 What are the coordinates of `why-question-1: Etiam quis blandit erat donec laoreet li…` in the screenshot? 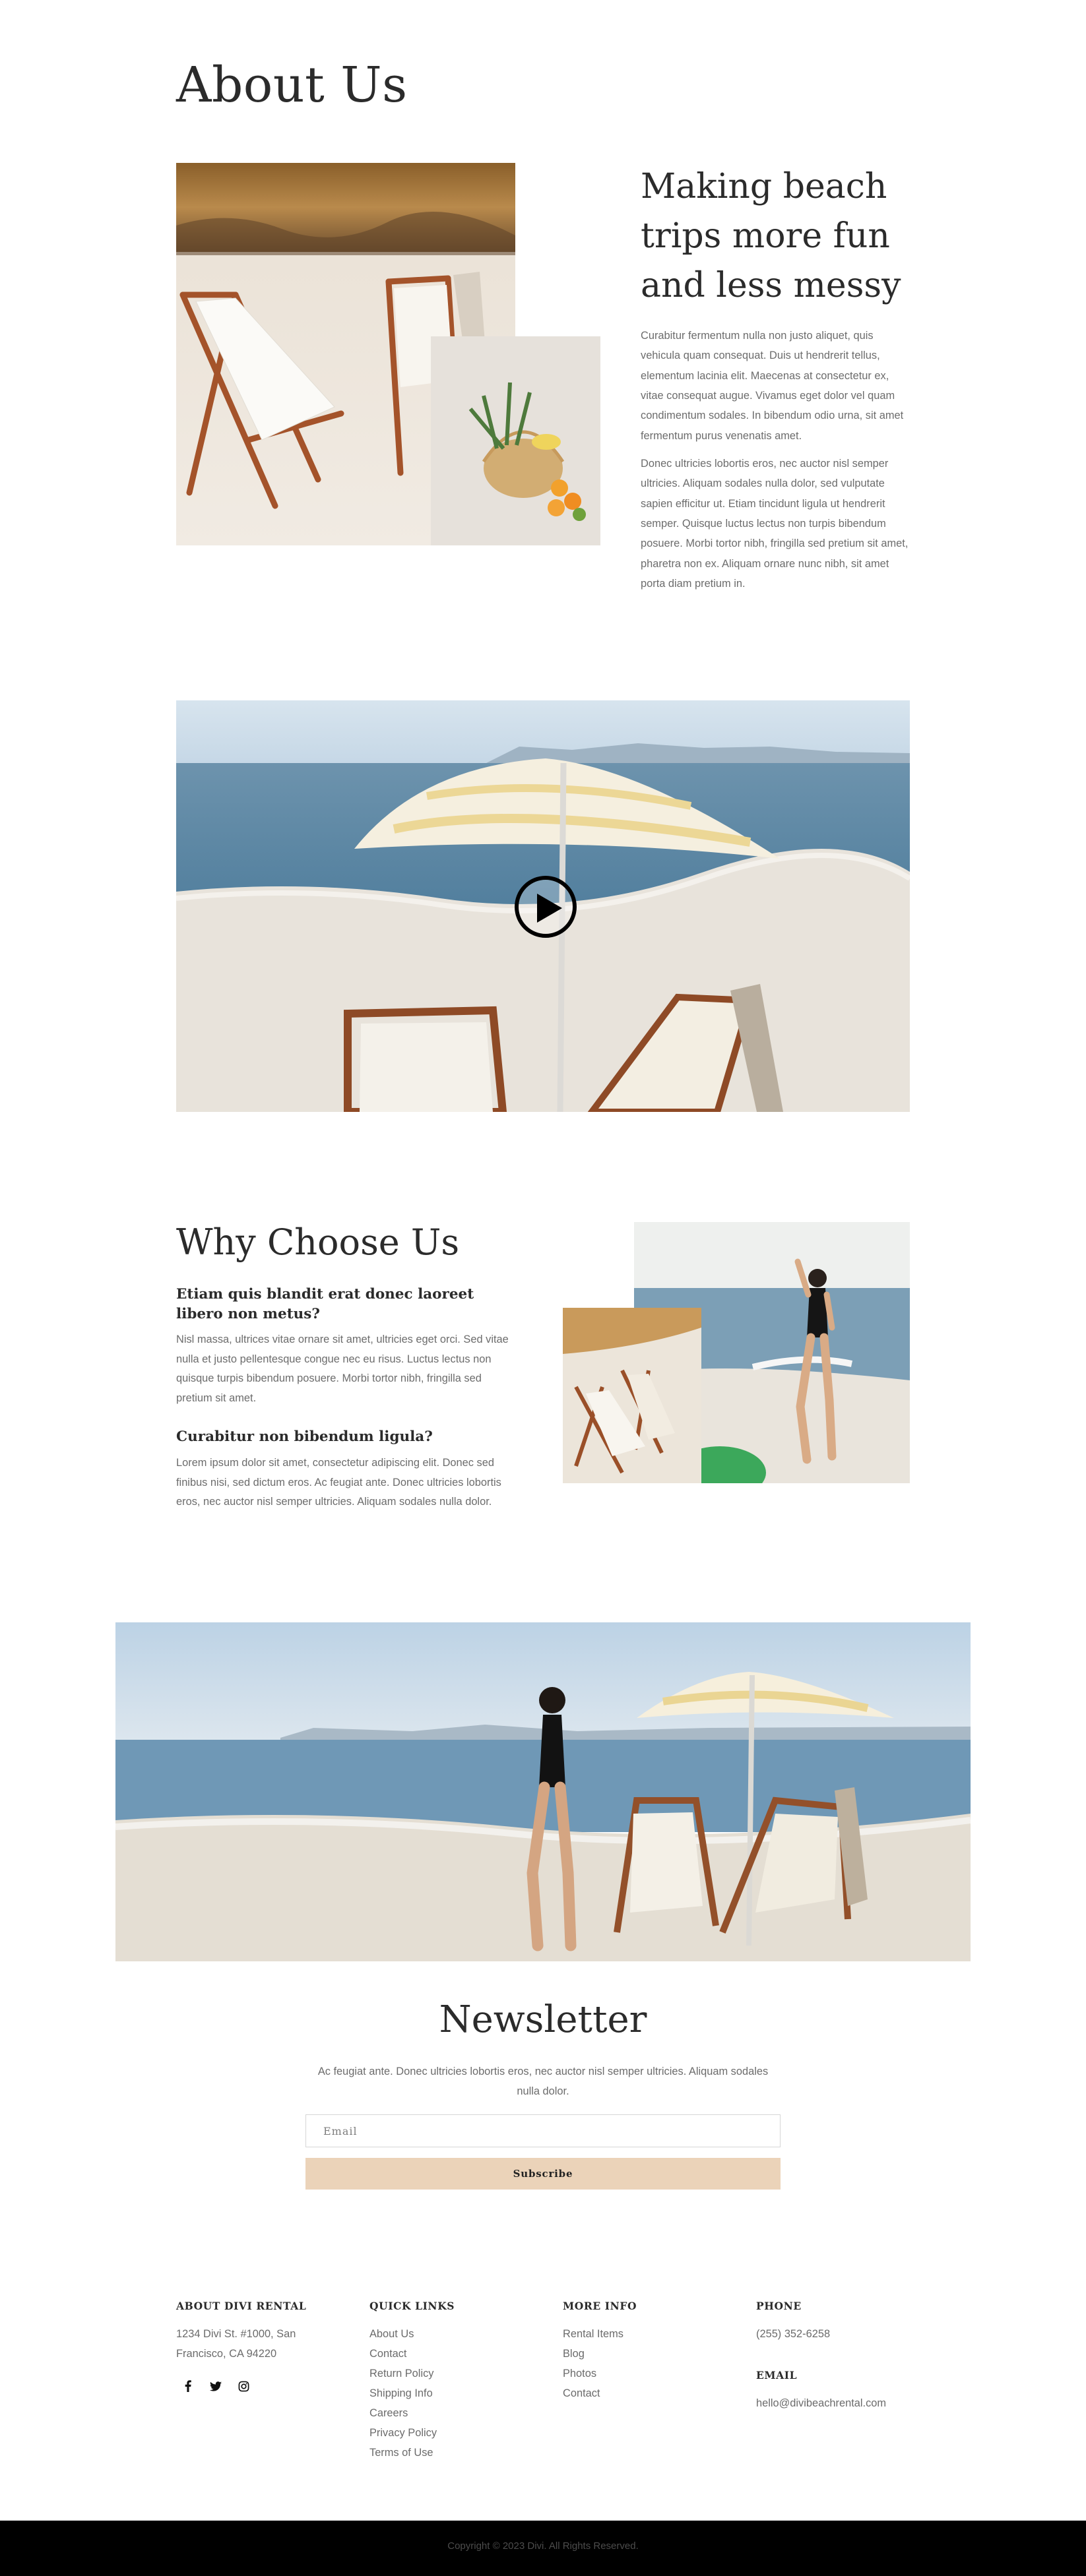 It's located at (325, 1304).